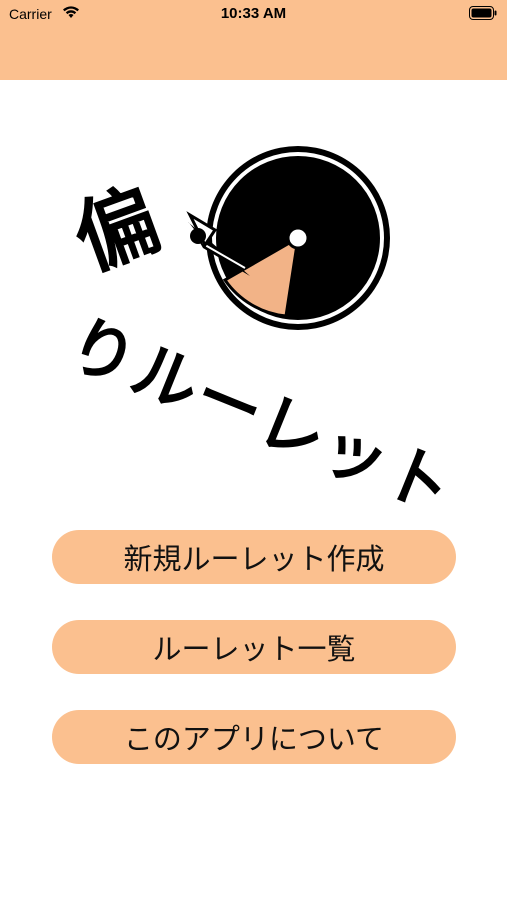  I want to click on status-bar: Carrier 10:33 AM, so click(253, 14).